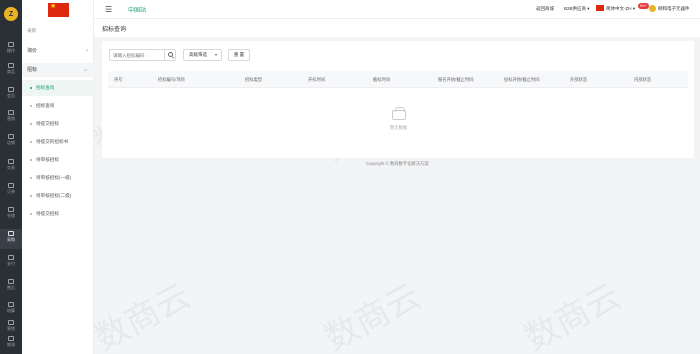 This screenshot has height=354, width=700. Describe the element at coordinates (170, 55) in the screenshot. I see `search-button` at that location.